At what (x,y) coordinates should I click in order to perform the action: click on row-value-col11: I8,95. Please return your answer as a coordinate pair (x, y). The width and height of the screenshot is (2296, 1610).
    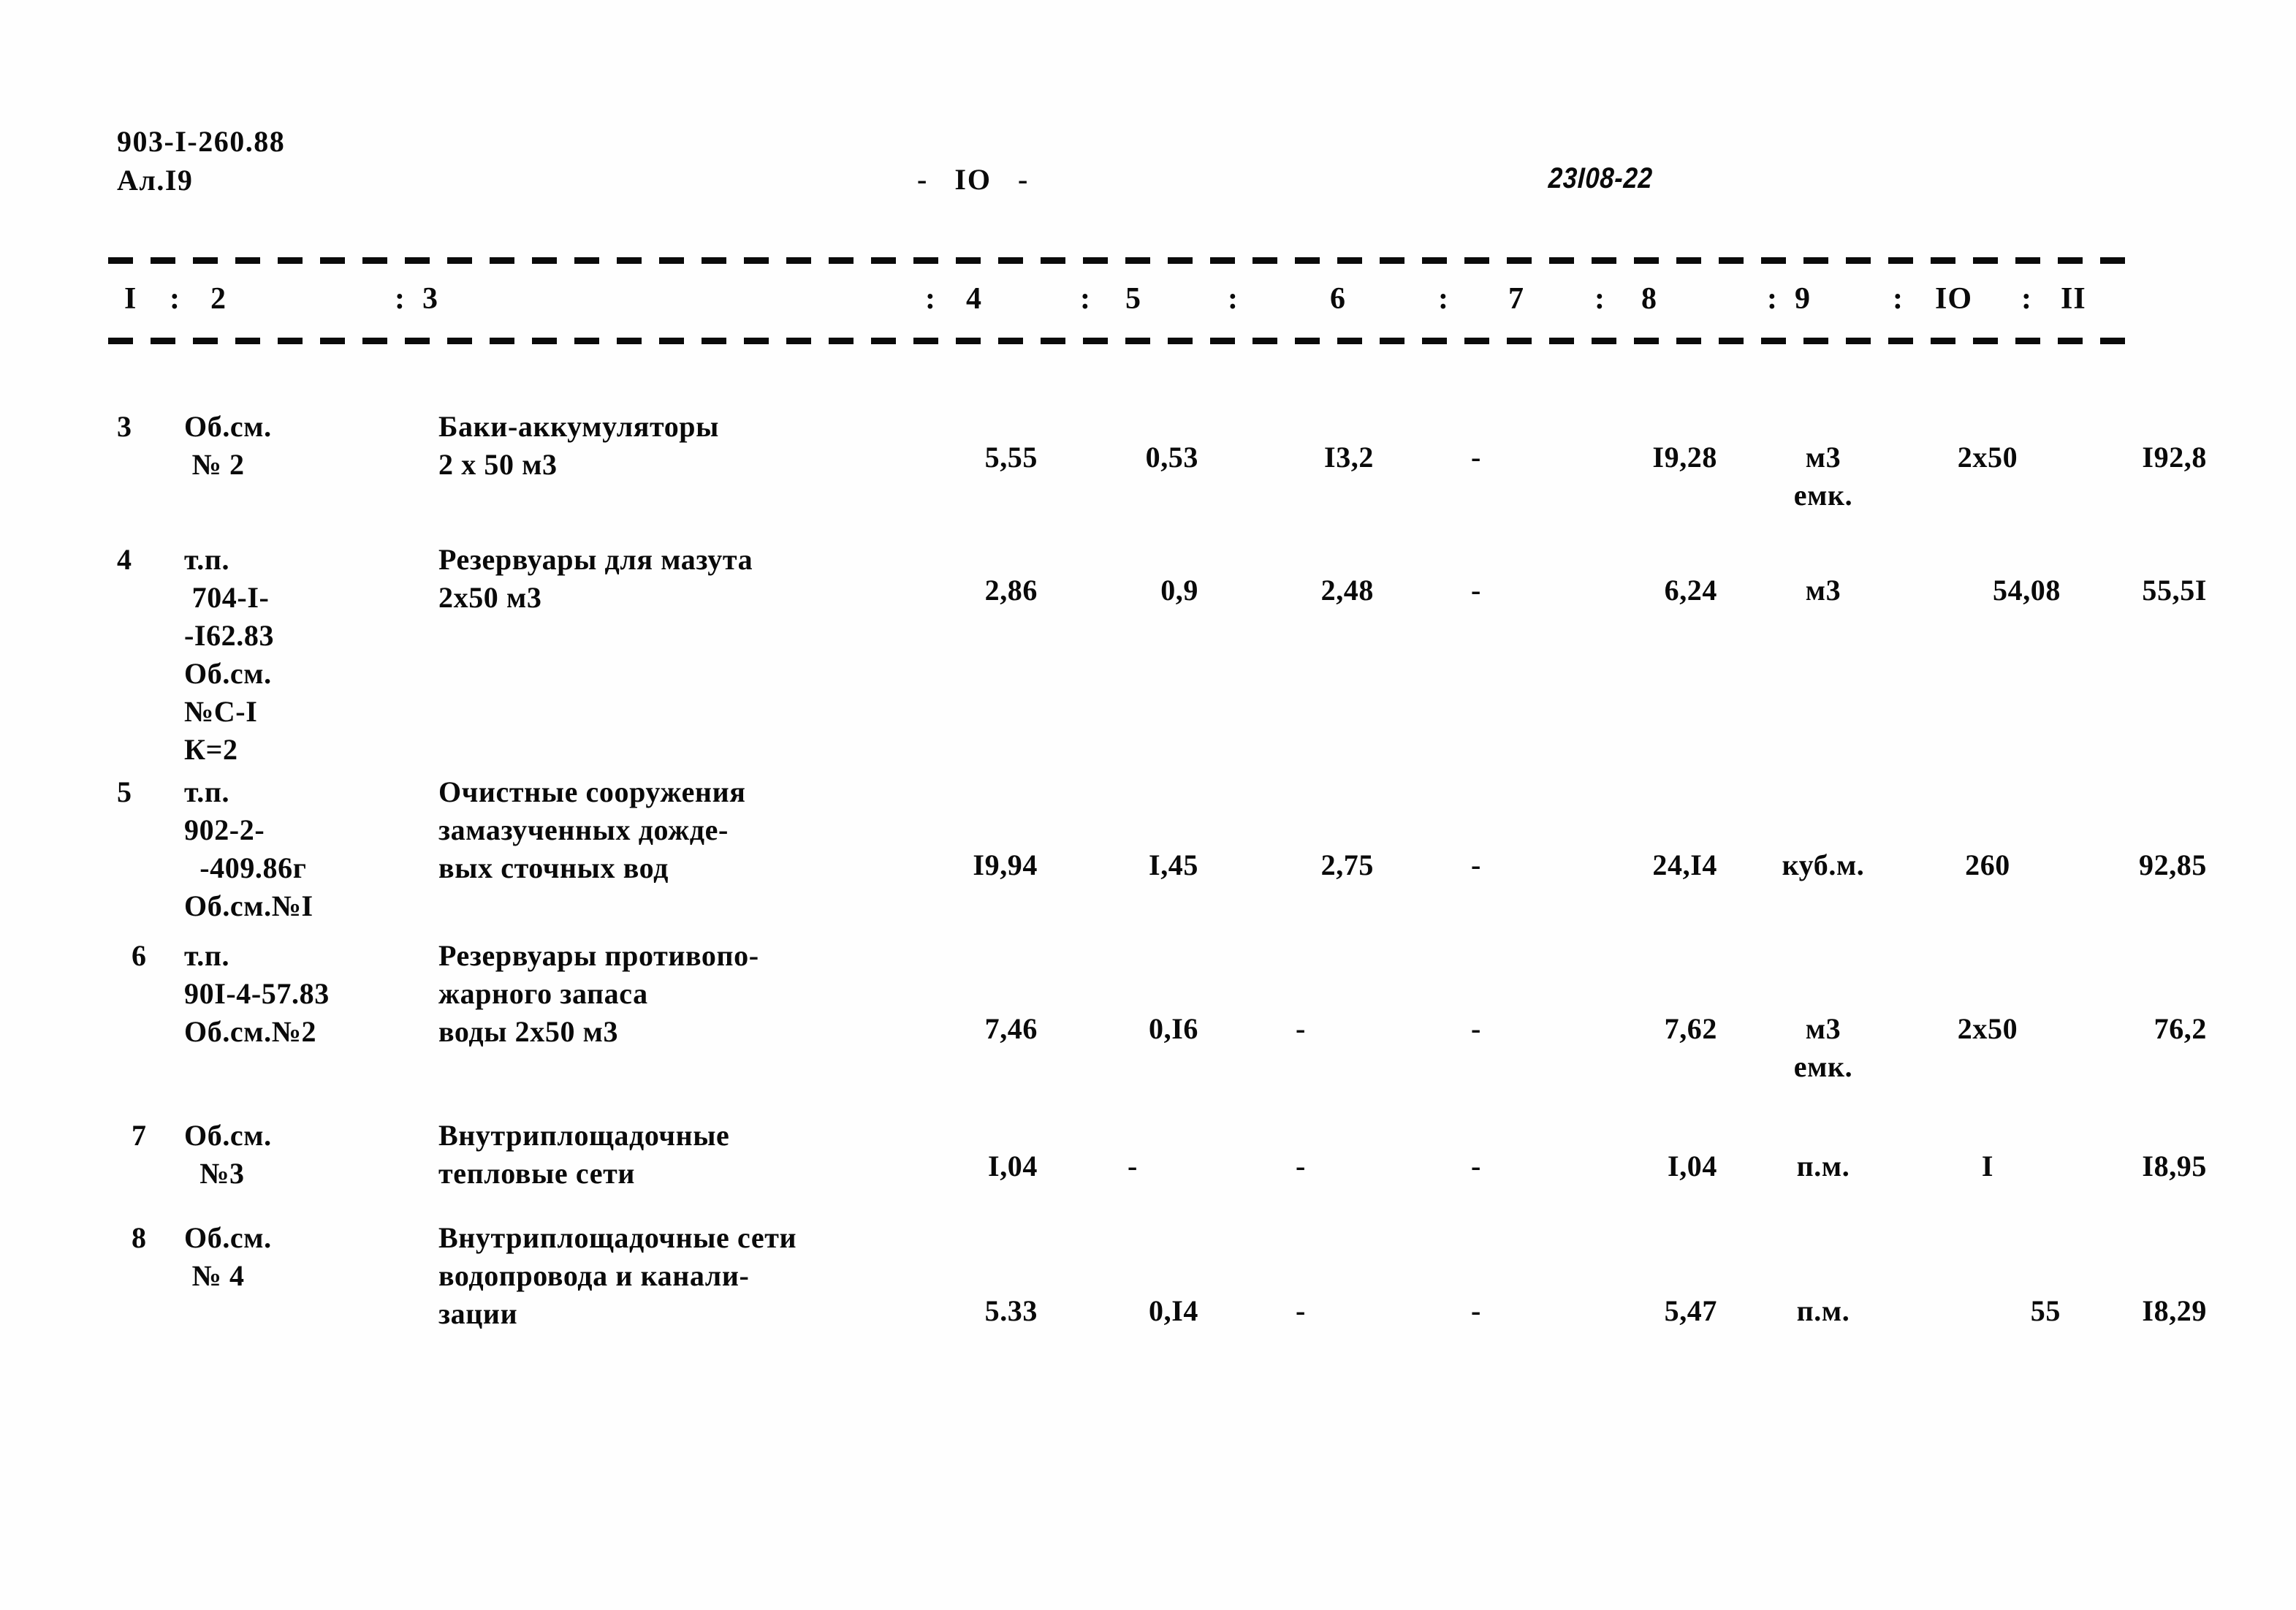
    Looking at the image, I should click on (2174, 1166).